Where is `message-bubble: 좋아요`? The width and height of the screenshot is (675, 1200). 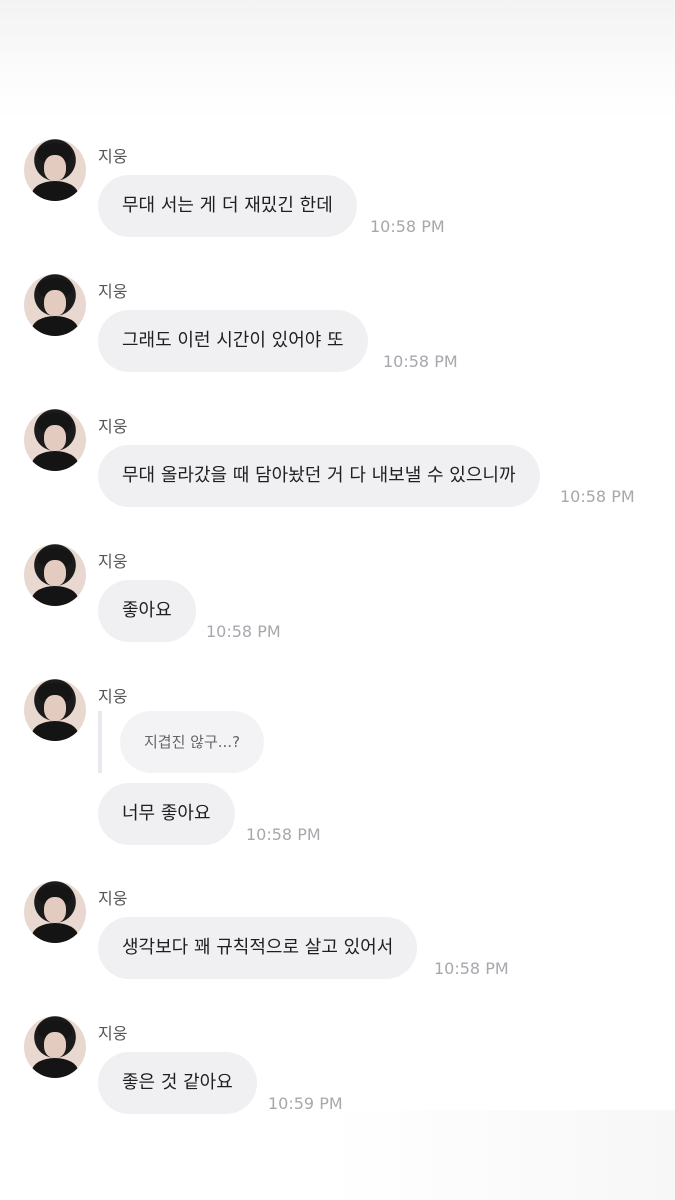 message-bubble: 좋아요 is located at coordinates (147, 611).